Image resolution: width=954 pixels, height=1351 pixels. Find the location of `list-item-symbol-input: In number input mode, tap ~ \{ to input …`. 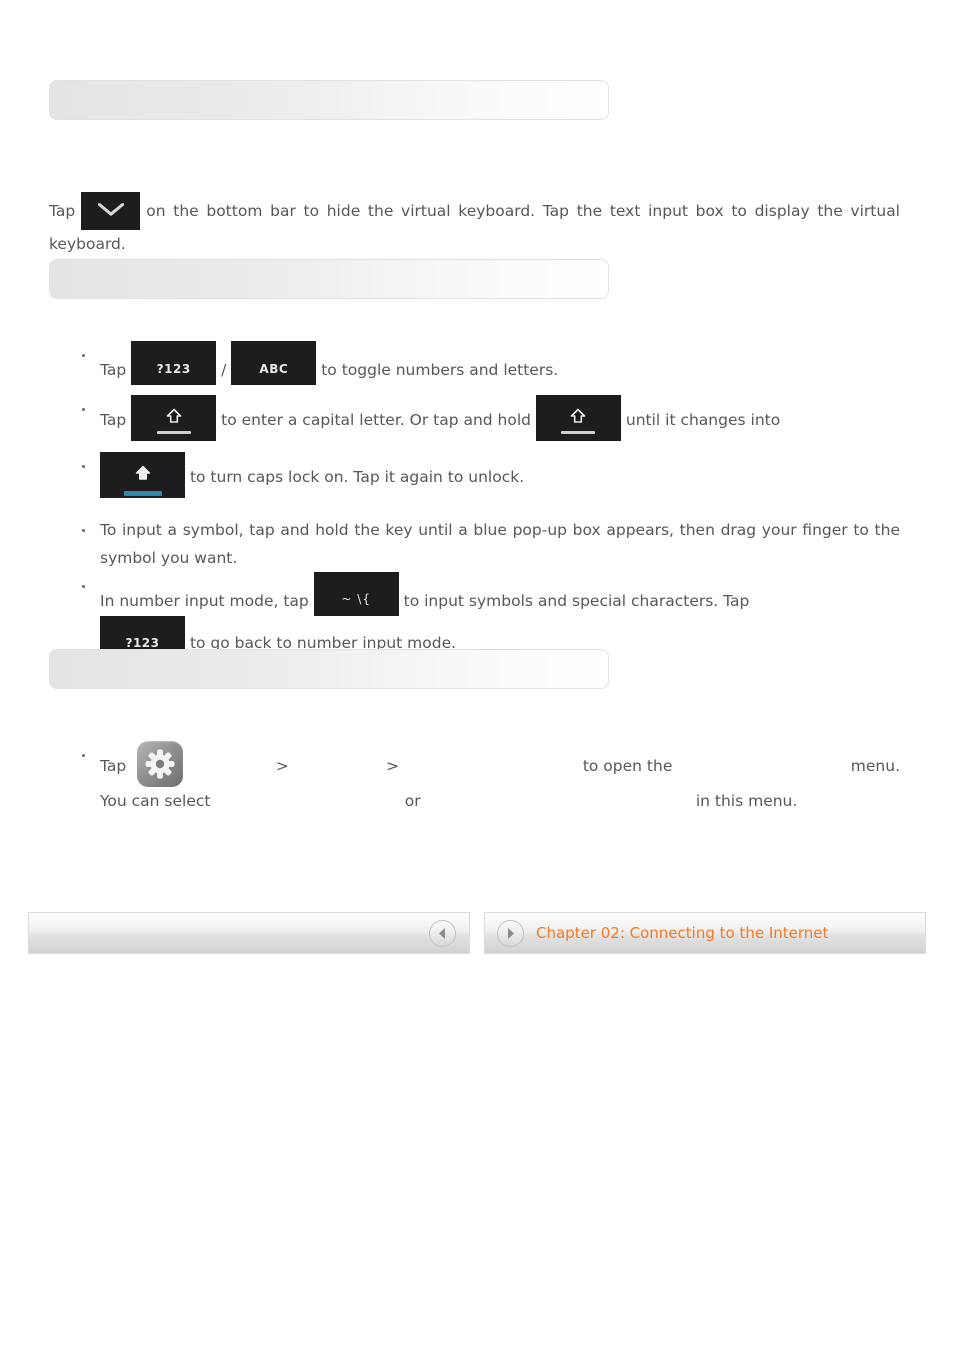

list-item-symbol-input: In number input mode, tap ~ \{ to input … is located at coordinates (489, 616).